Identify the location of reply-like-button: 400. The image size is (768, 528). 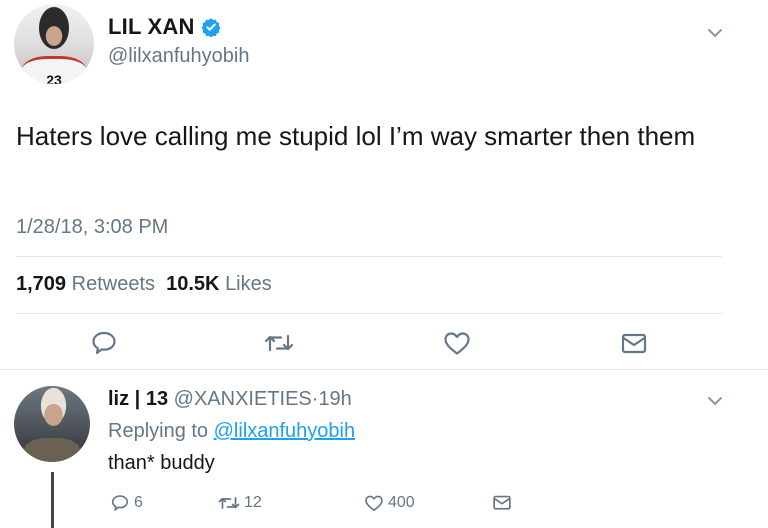
(389, 503).